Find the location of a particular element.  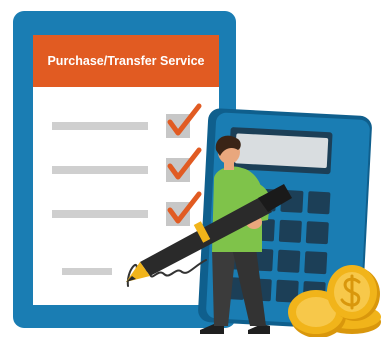

document-title: Purchase/Transfer Service is located at coordinates (126, 61).